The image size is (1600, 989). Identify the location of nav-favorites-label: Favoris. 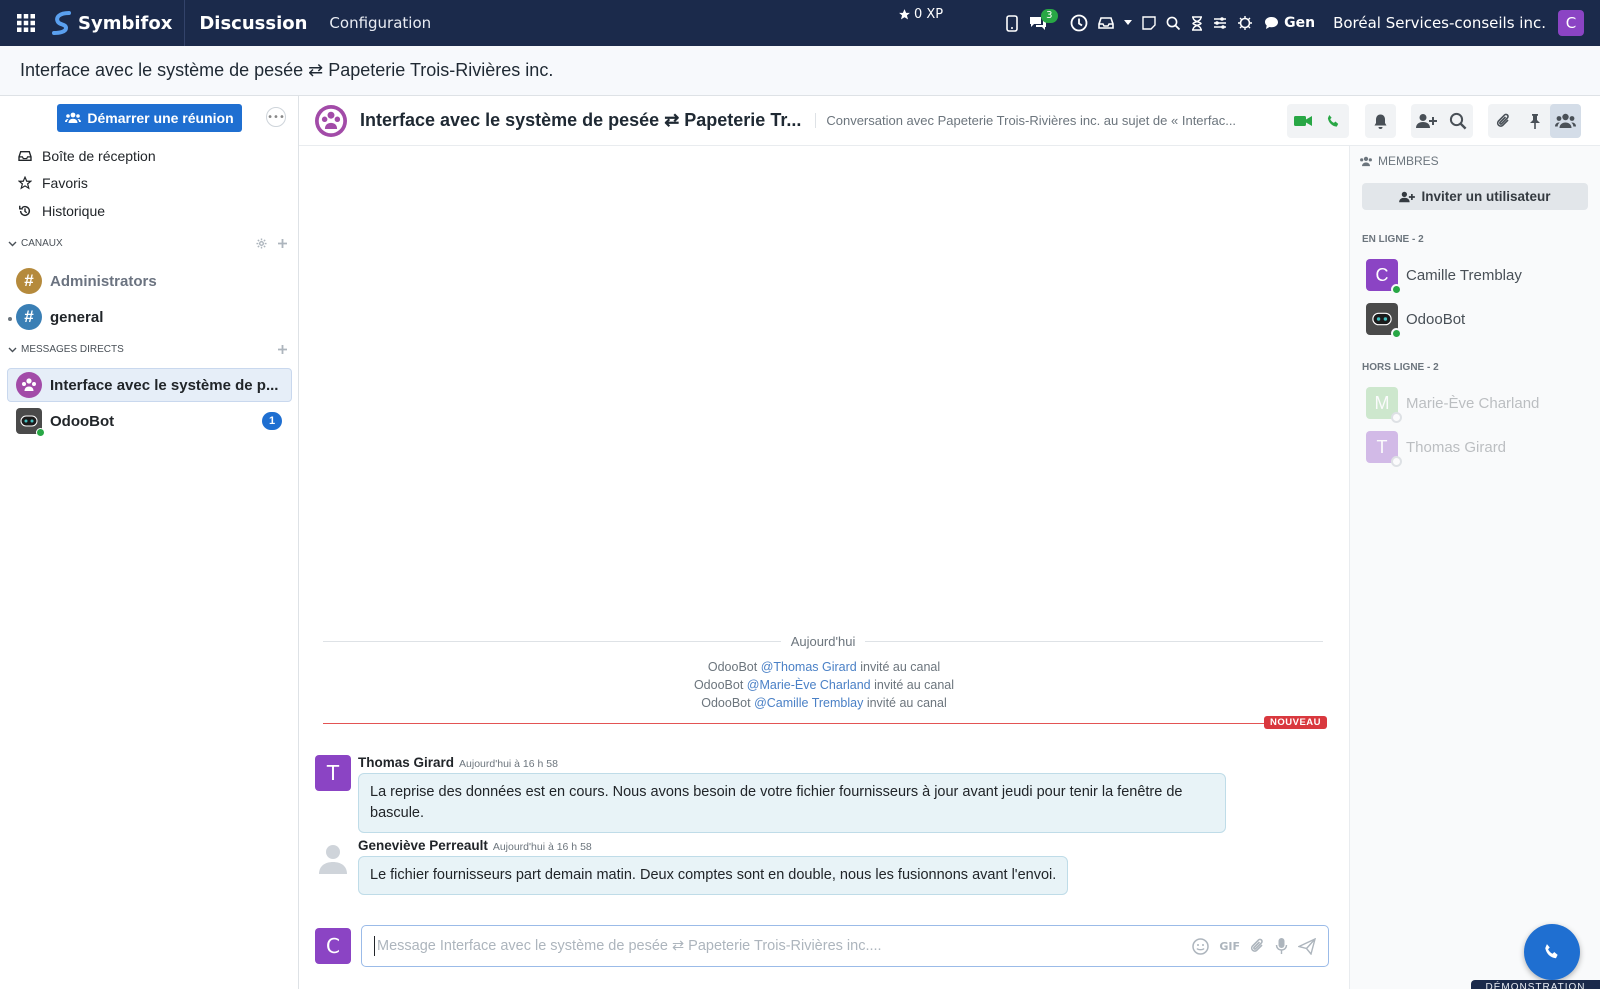
(65, 183).